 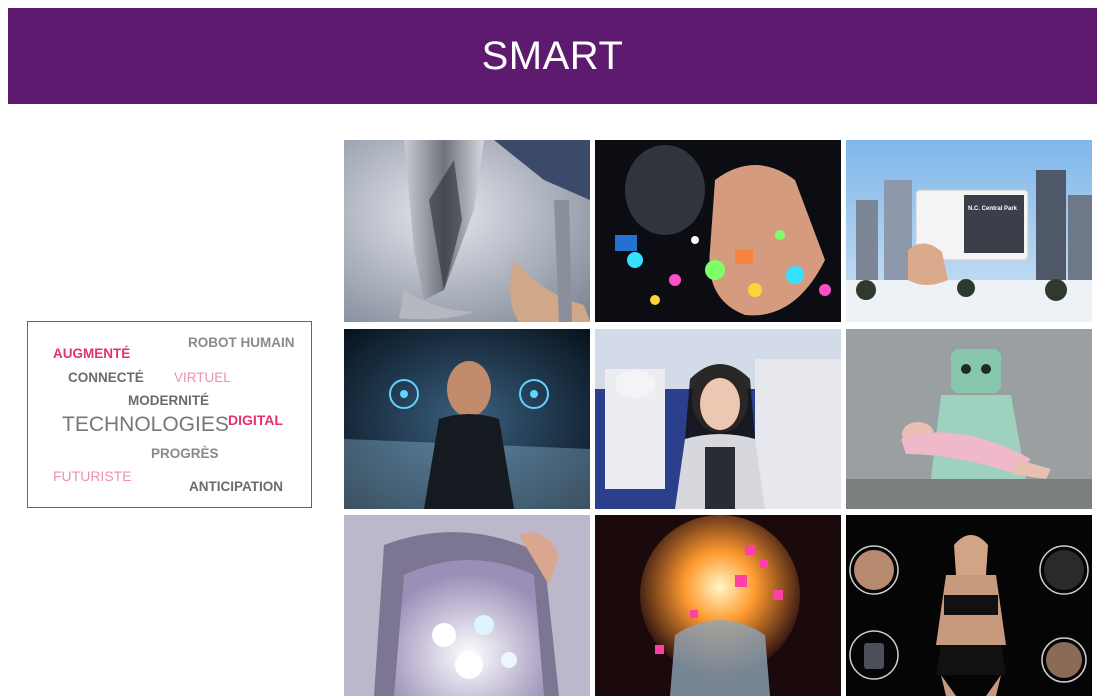 What do you see at coordinates (202, 377) in the screenshot?
I see `word-virtuel: VIRTUEL` at bounding box center [202, 377].